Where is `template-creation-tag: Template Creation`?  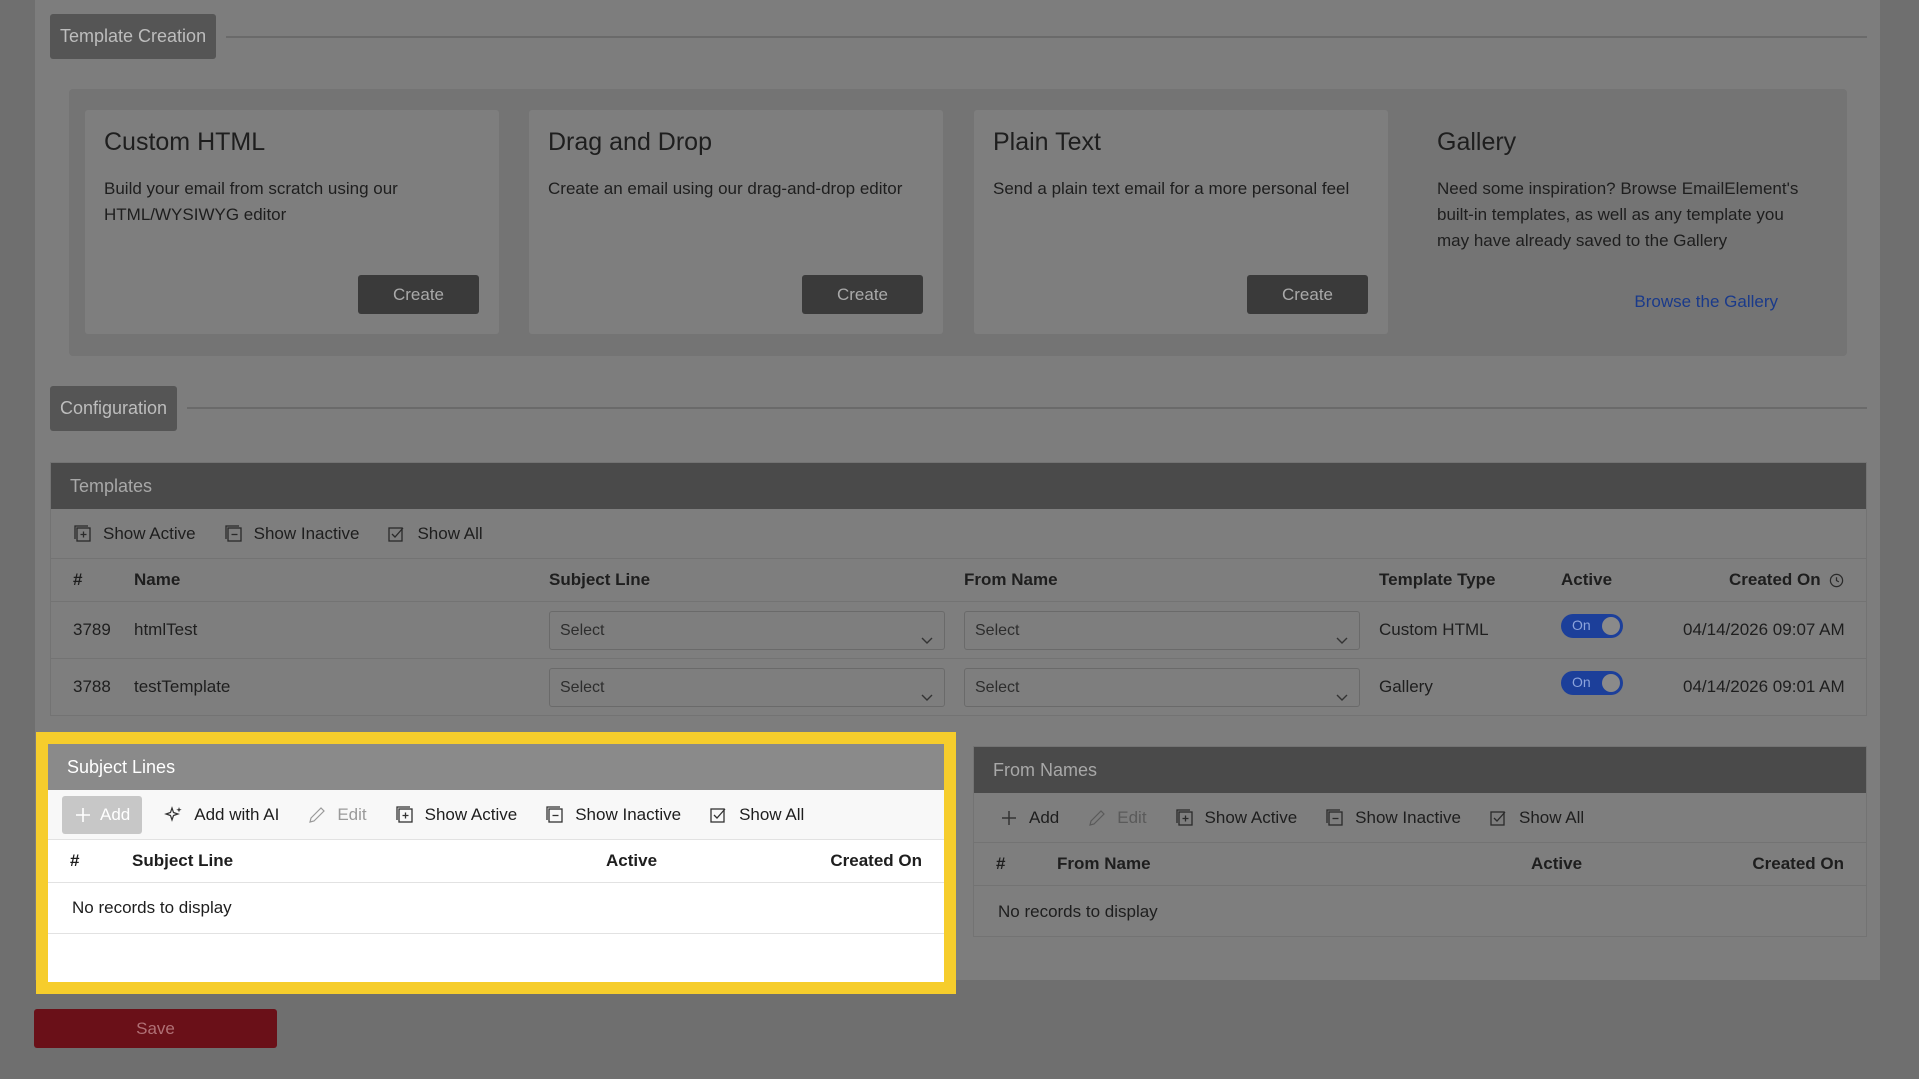 template-creation-tag: Template Creation is located at coordinates (133, 36).